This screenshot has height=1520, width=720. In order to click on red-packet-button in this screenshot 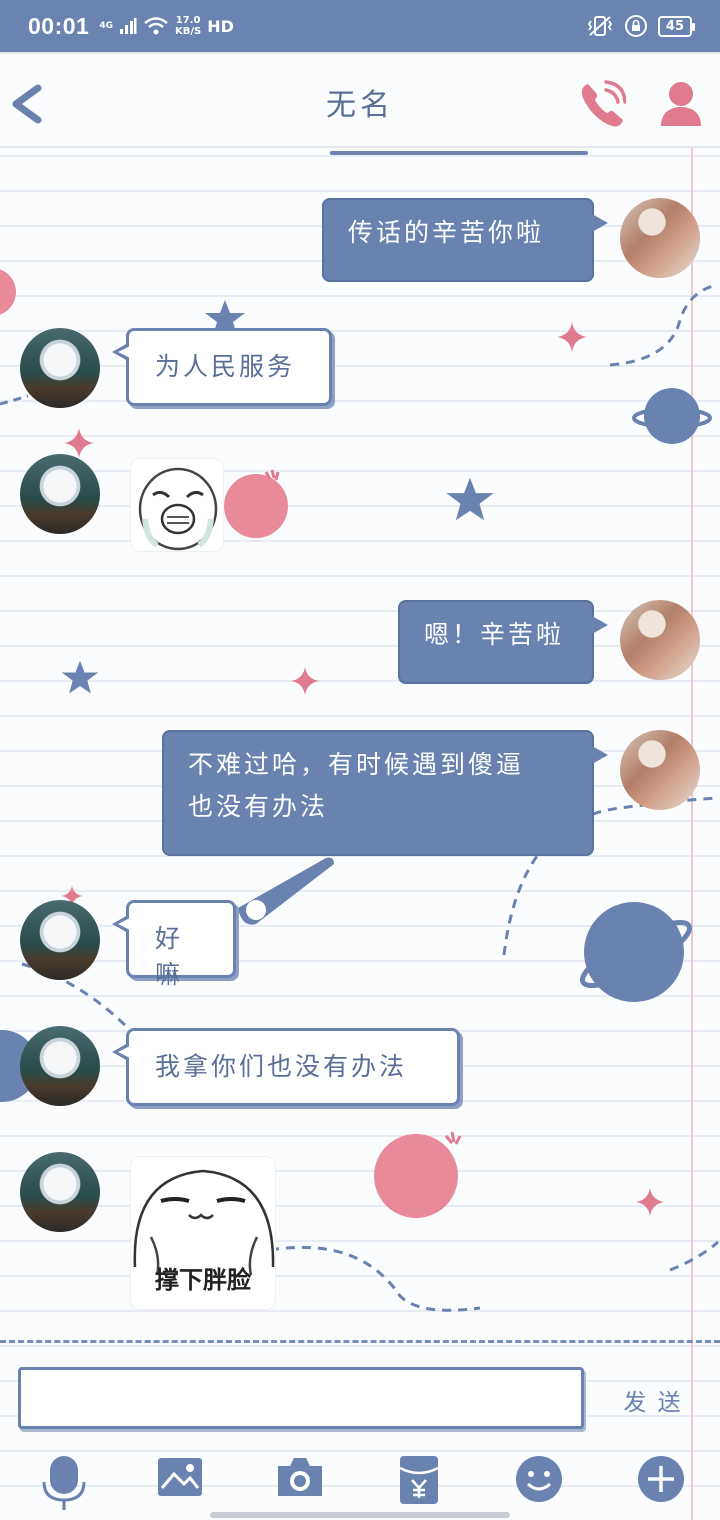, I will do `click(424, 1480)`.